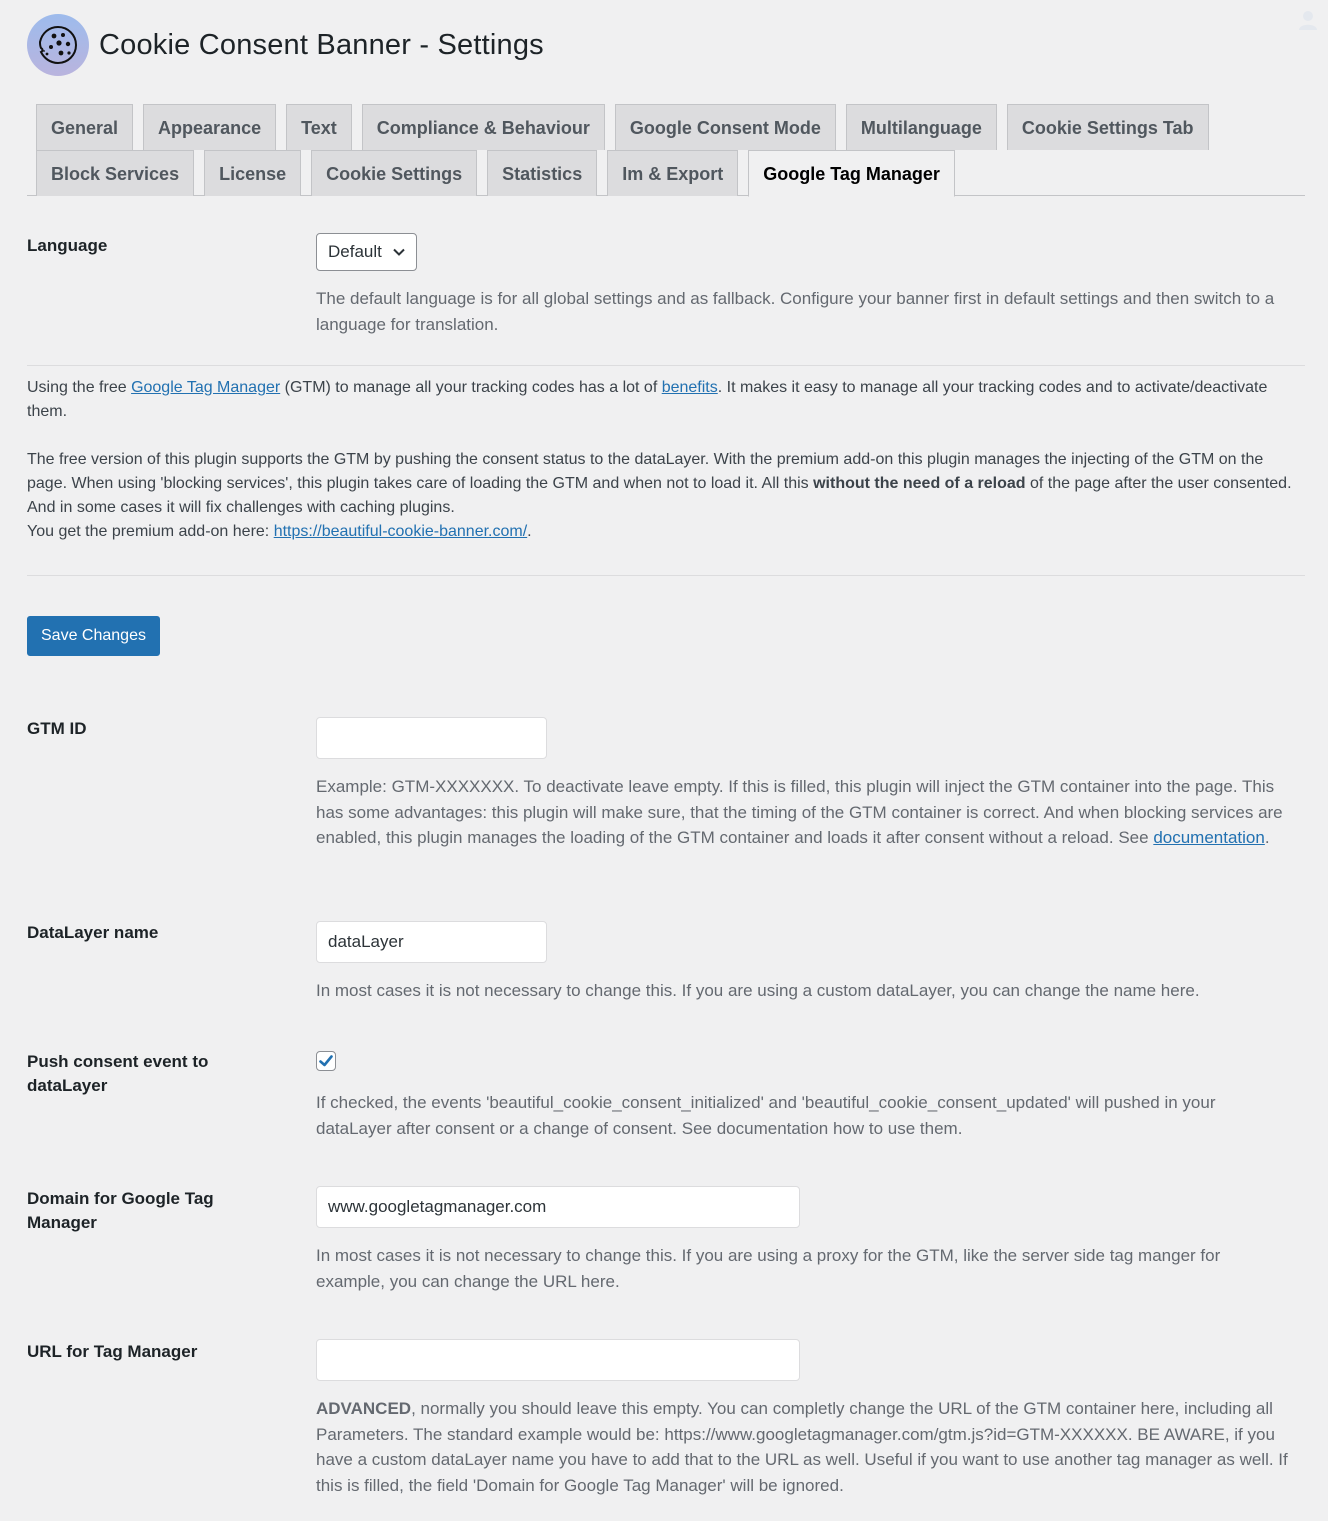 This screenshot has height=1521, width=1328. What do you see at coordinates (921, 127) in the screenshot?
I see `tab-multilanguage: Multilanguage` at bounding box center [921, 127].